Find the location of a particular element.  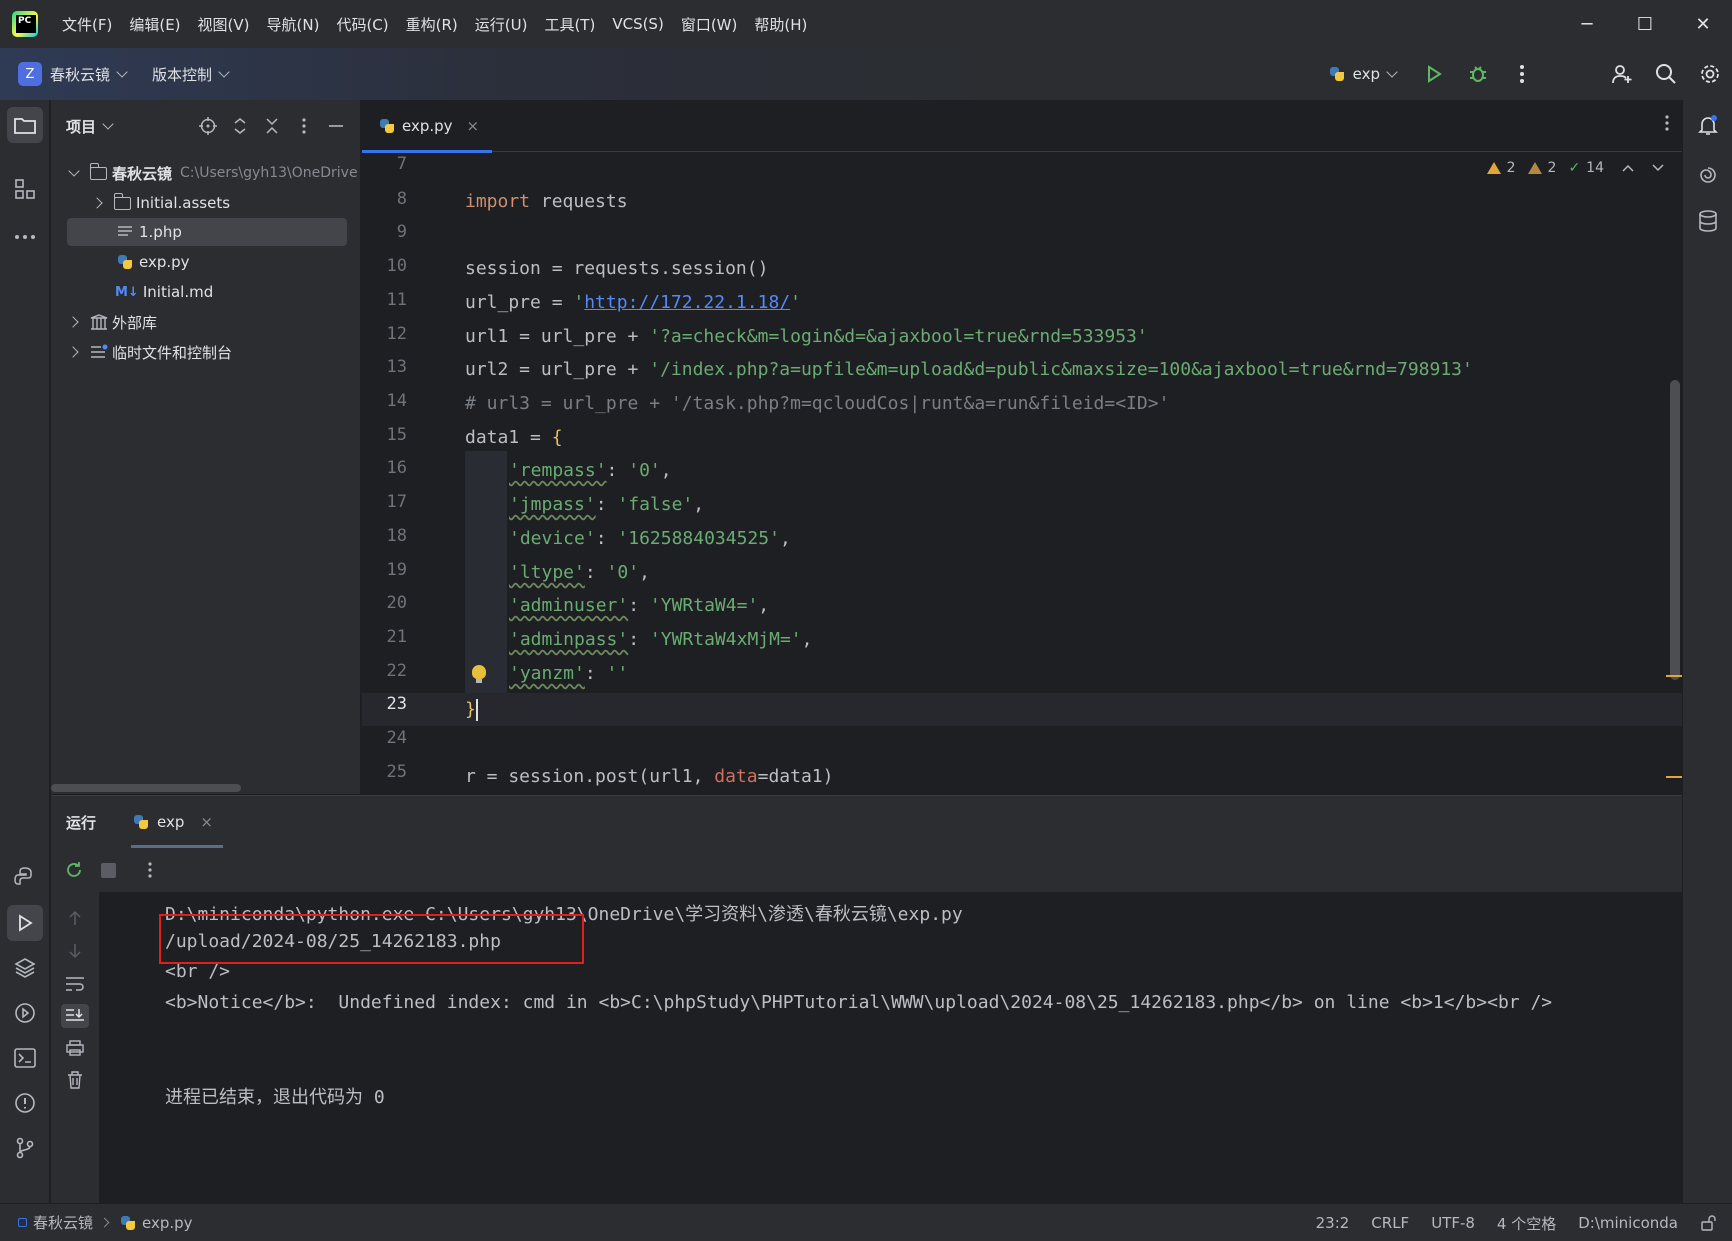

horizontal-scrollbar is located at coordinates (146, 788).